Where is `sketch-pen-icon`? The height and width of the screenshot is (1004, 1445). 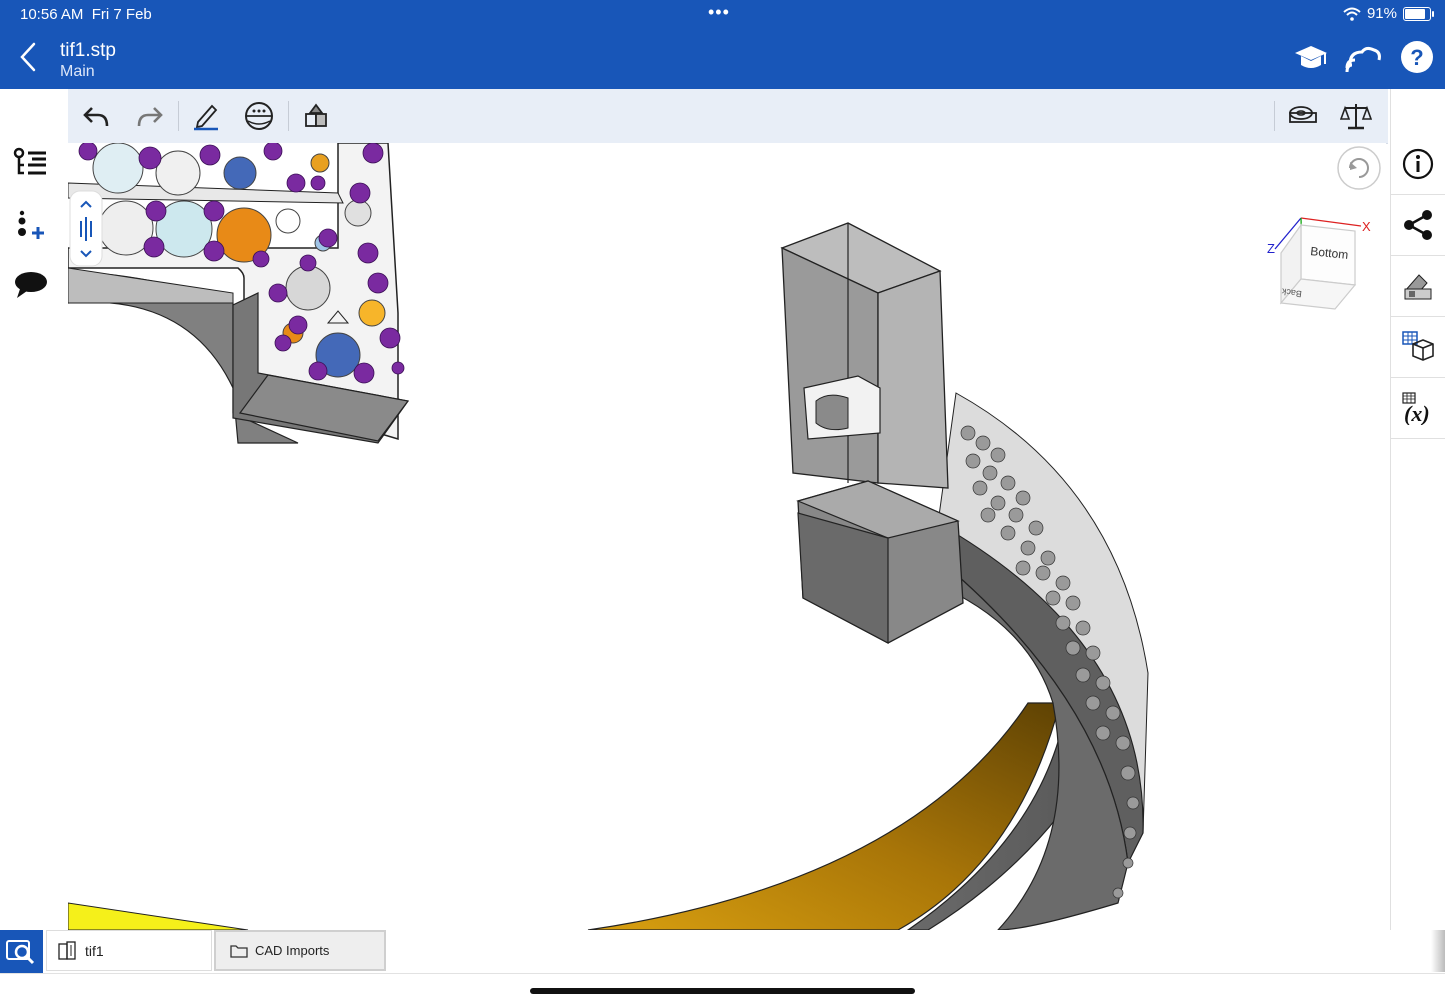 sketch-pen-icon is located at coordinates (206, 116).